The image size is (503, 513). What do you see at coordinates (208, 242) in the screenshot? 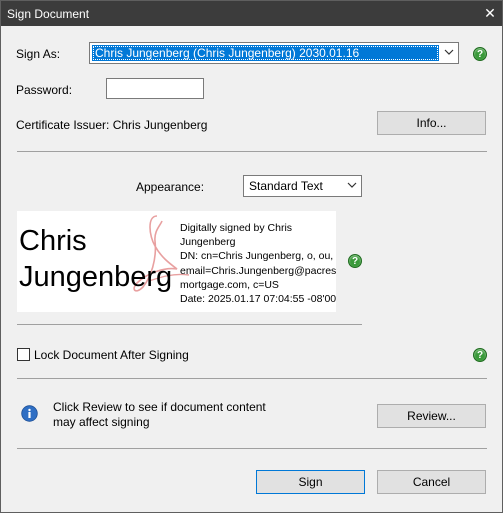
I see `signature-detail-line: Jungenberg` at bounding box center [208, 242].